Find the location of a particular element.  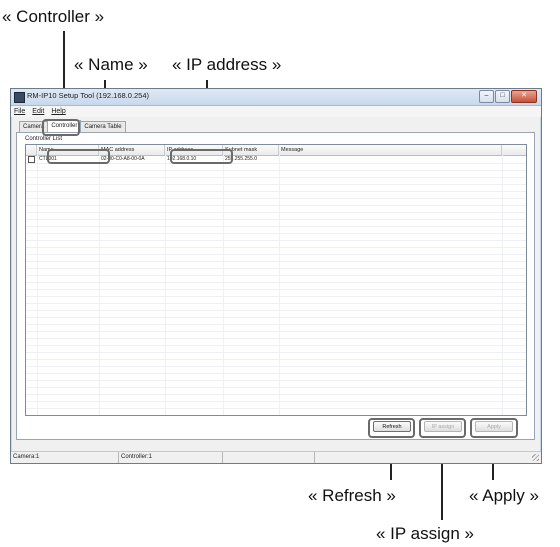

ip-address-callout: « IP address » is located at coordinates (227, 64).